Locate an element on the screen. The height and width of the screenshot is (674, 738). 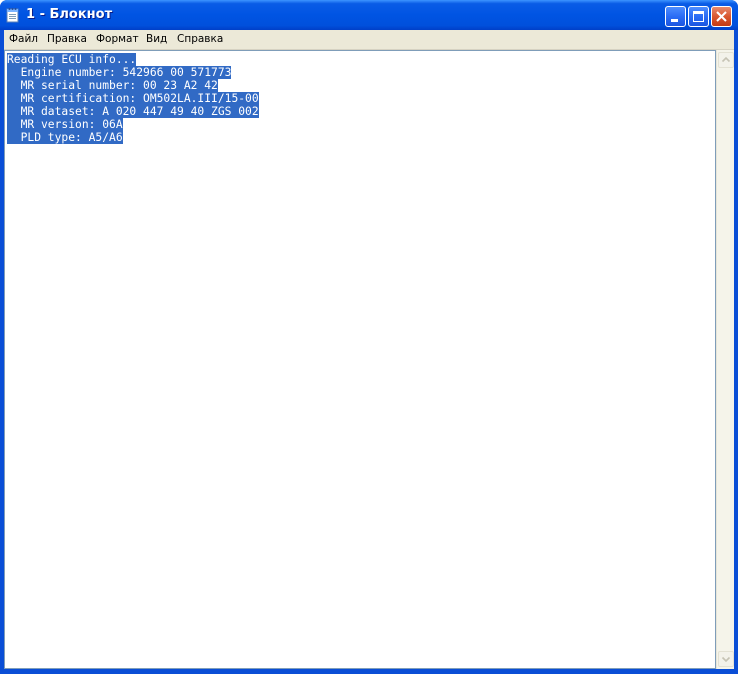
menu-help: Справка is located at coordinates (200, 39).